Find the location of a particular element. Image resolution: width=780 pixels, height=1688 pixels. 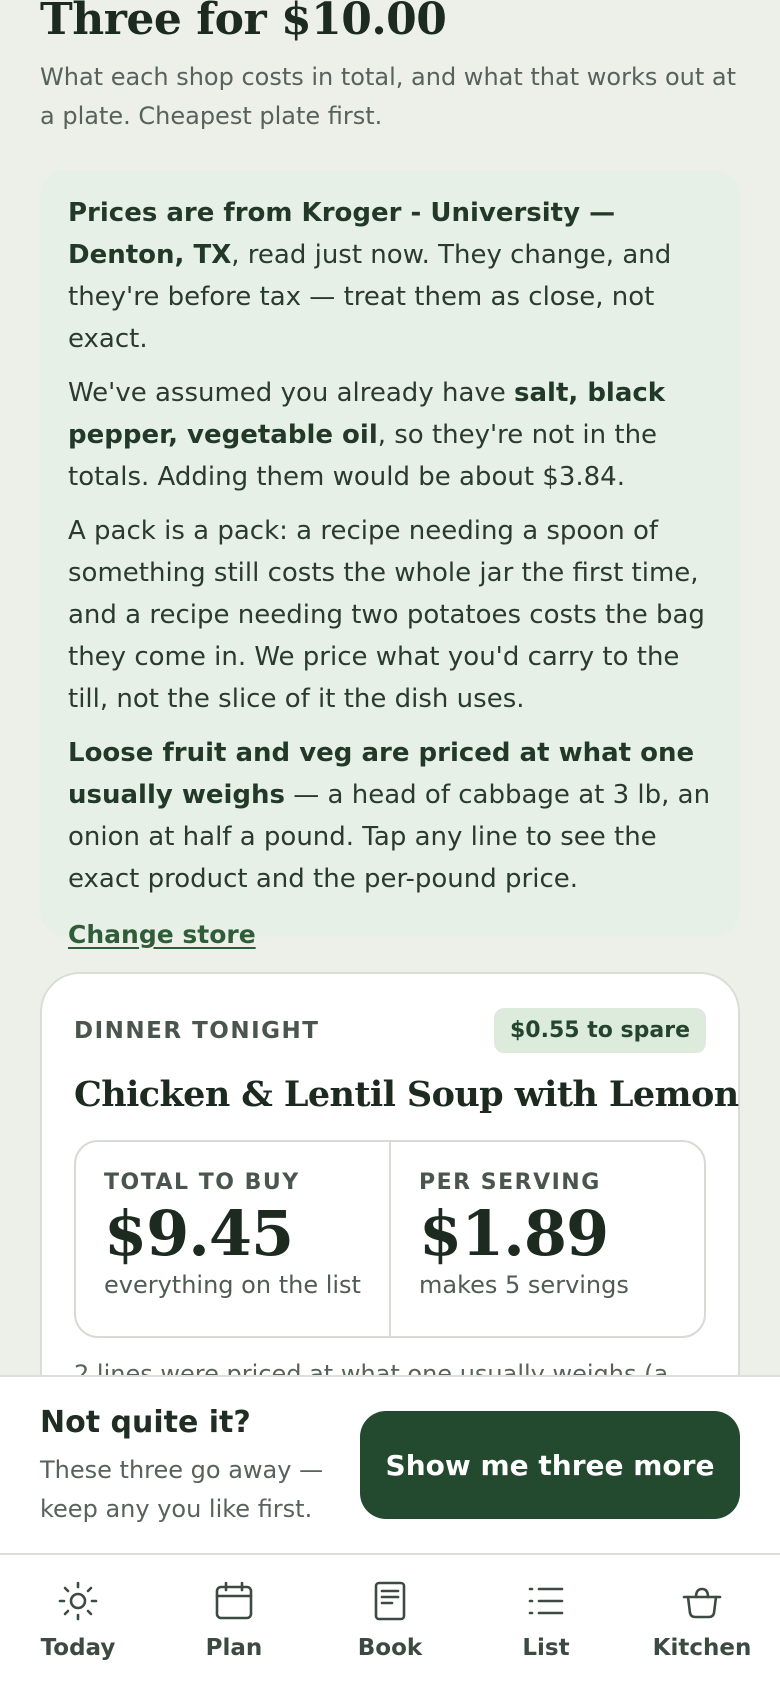

show-more-button: Show me three more is located at coordinates (550, 1465).